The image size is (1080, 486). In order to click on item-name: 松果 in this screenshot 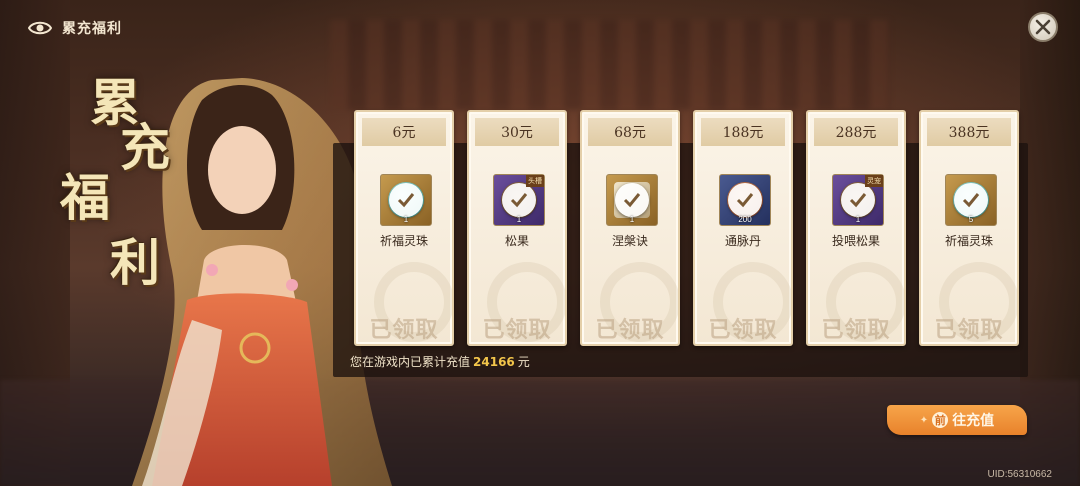, I will do `click(516, 241)`.